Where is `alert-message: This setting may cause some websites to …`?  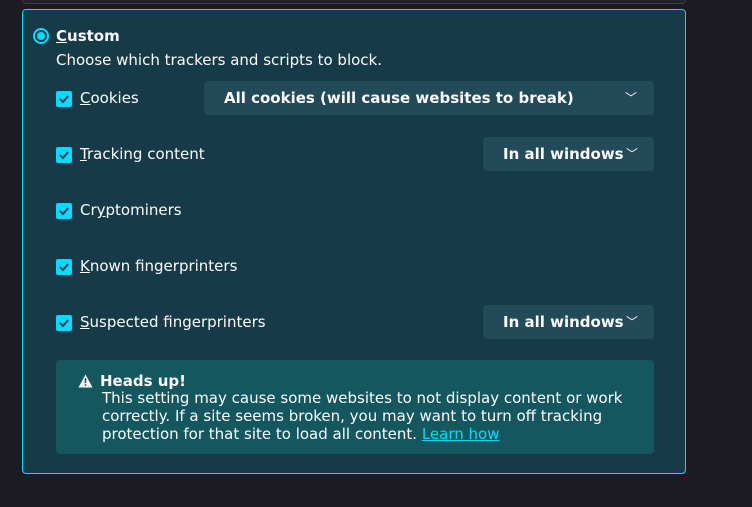 alert-message: This setting may cause some websites to … is located at coordinates (362, 416).